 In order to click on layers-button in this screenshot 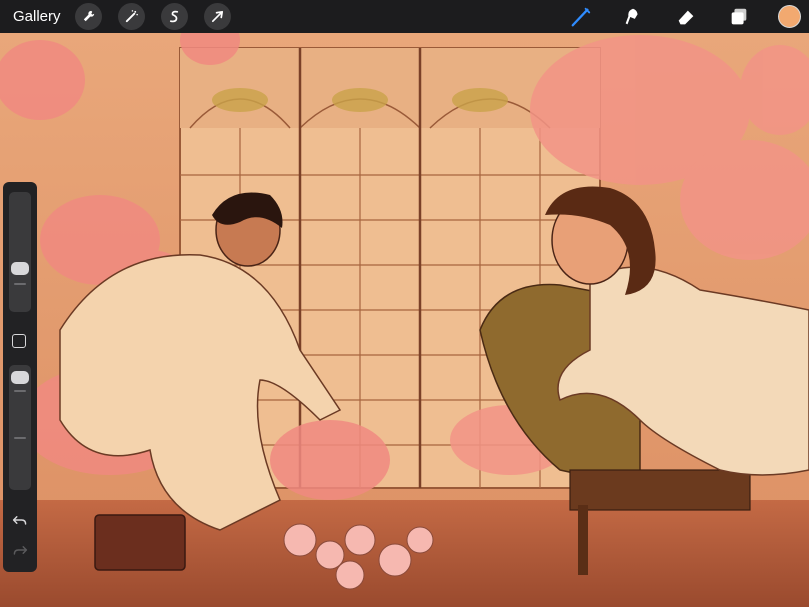, I will do `click(739, 17)`.